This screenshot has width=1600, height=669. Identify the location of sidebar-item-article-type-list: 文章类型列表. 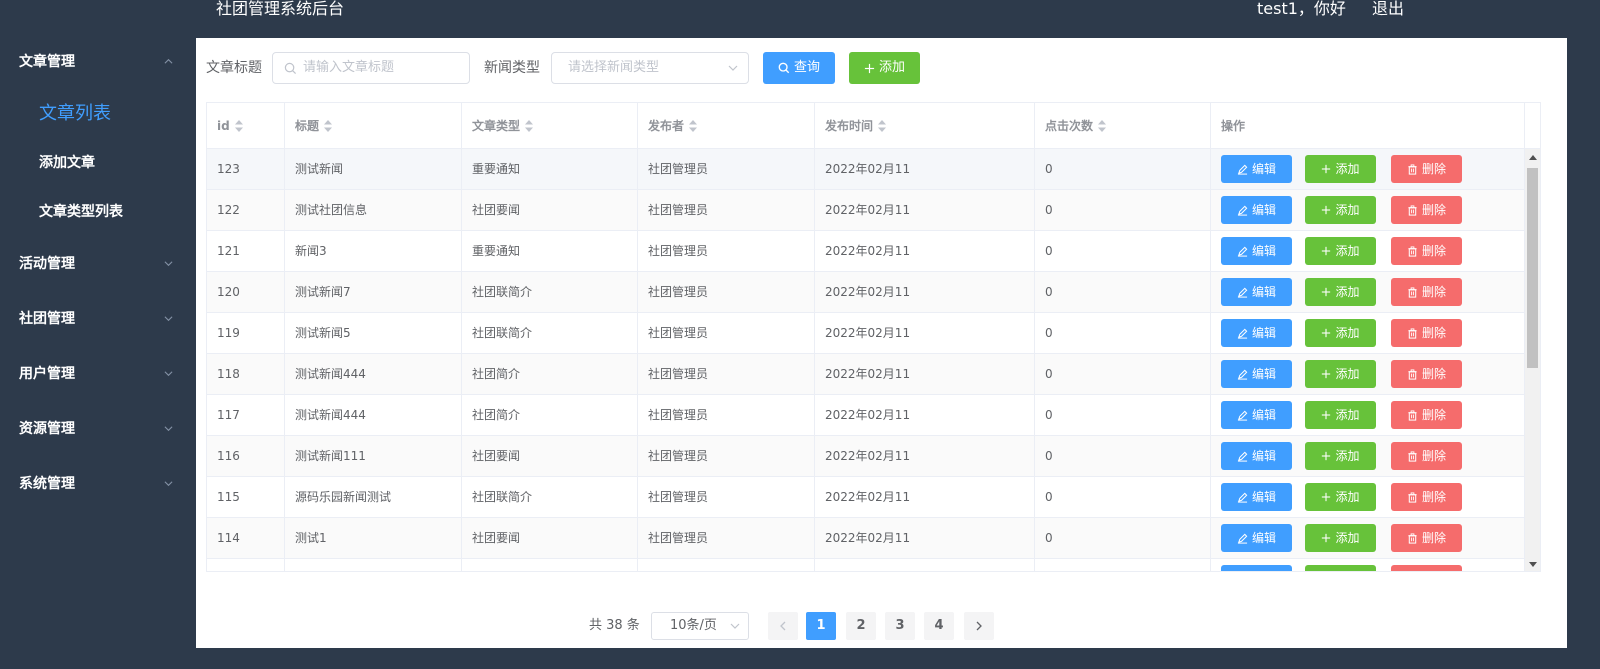
(98, 212).